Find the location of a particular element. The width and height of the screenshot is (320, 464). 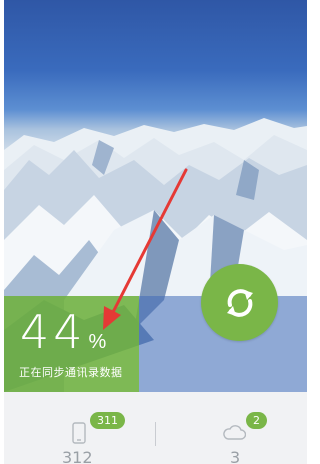

progress-percent-sign: % is located at coordinates (97, 342).